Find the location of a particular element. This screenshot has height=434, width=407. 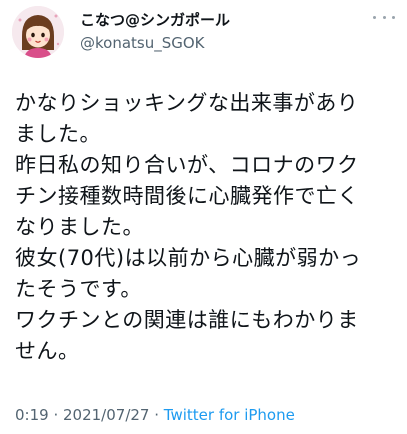

tweet-text-line: なりました。 is located at coordinates (79, 227).